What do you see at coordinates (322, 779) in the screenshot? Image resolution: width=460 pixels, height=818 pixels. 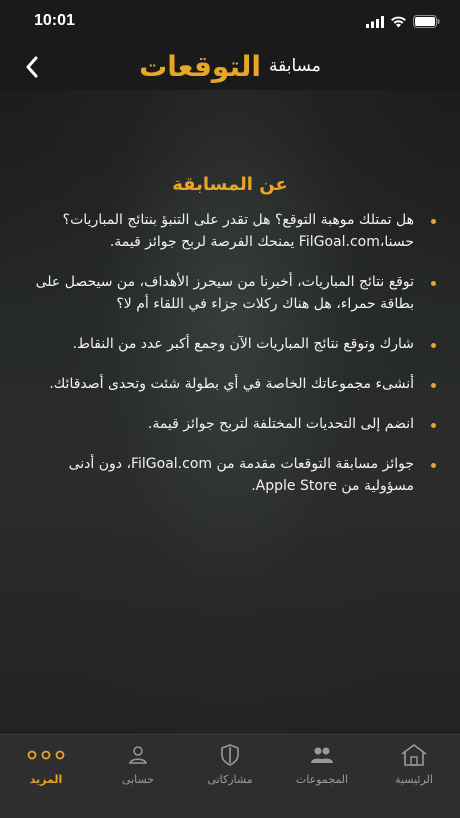 I see `tab-label: المجموعات` at bounding box center [322, 779].